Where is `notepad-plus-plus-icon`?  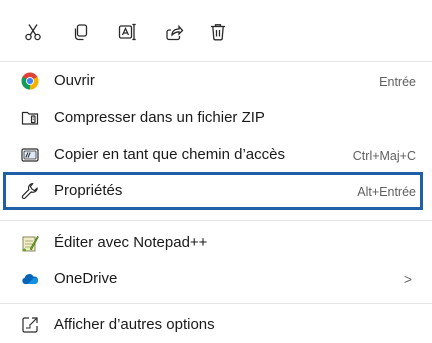
notepad-plus-plus-icon is located at coordinates (30, 243).